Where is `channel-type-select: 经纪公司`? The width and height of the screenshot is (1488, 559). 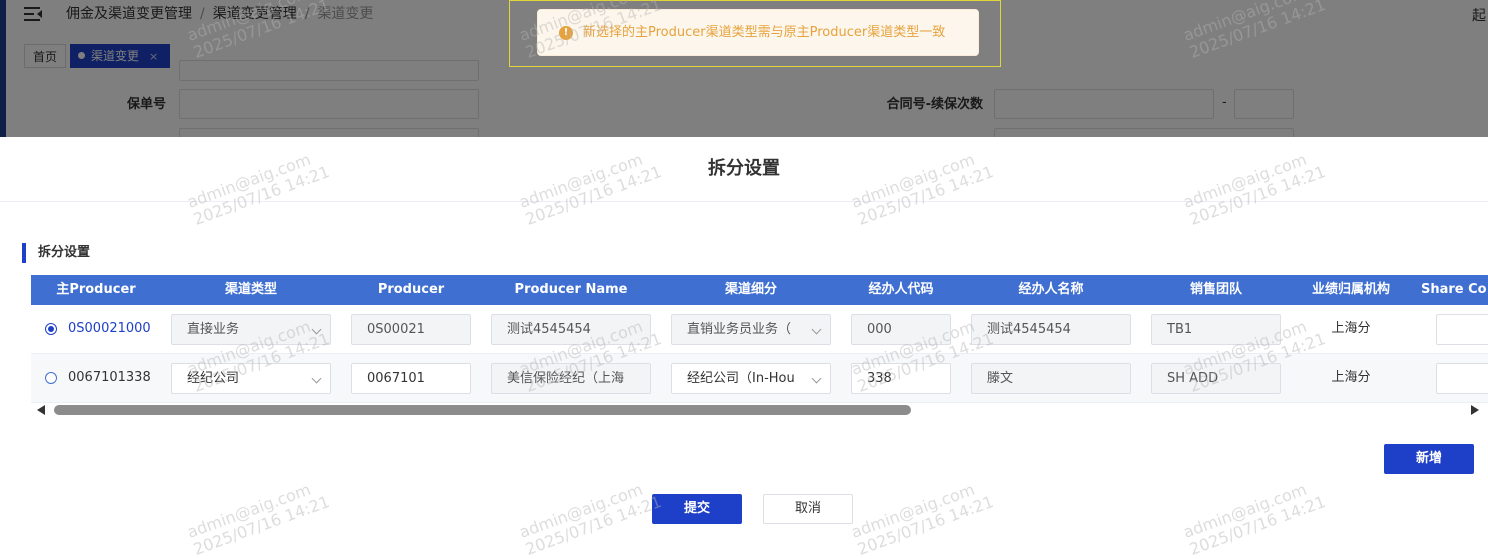
channel-type-select: 经纪公司 is located at coordinates (251, 378).